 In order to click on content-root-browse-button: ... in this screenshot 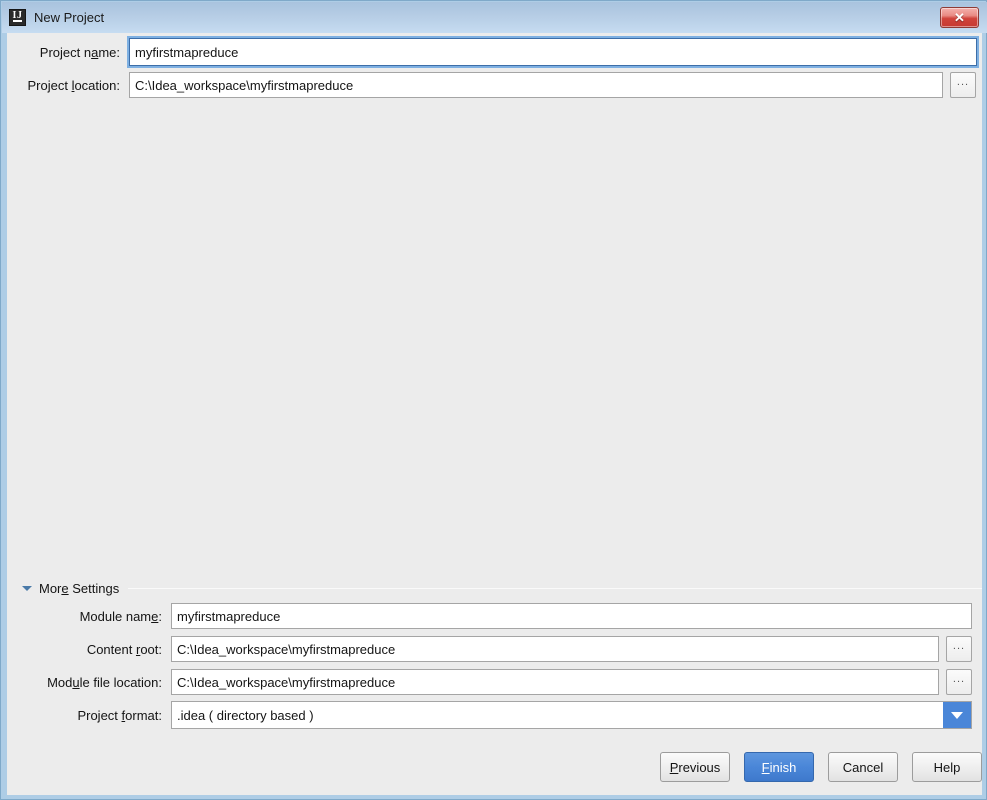, I will do `click(959, 649)`.